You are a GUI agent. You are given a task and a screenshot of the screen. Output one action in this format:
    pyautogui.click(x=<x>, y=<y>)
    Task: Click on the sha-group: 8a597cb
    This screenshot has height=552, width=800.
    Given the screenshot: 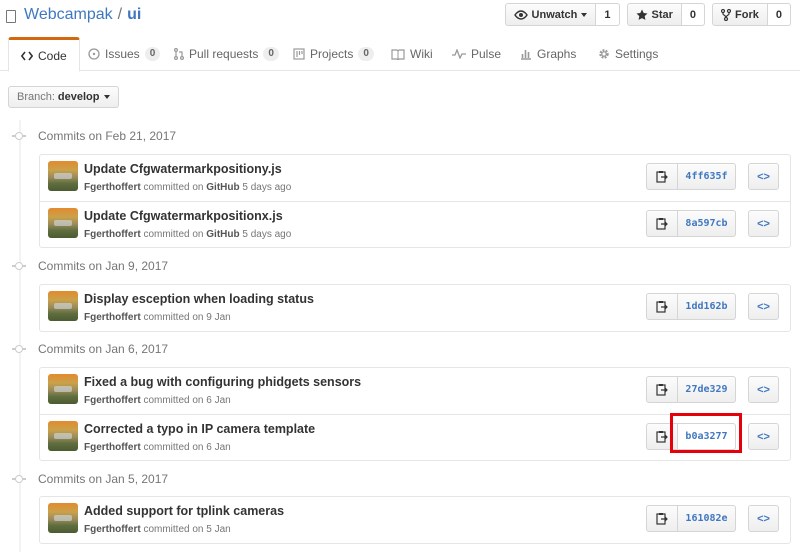 What is the action you would take?
    pyautogui.click(x=691, y=223)
    